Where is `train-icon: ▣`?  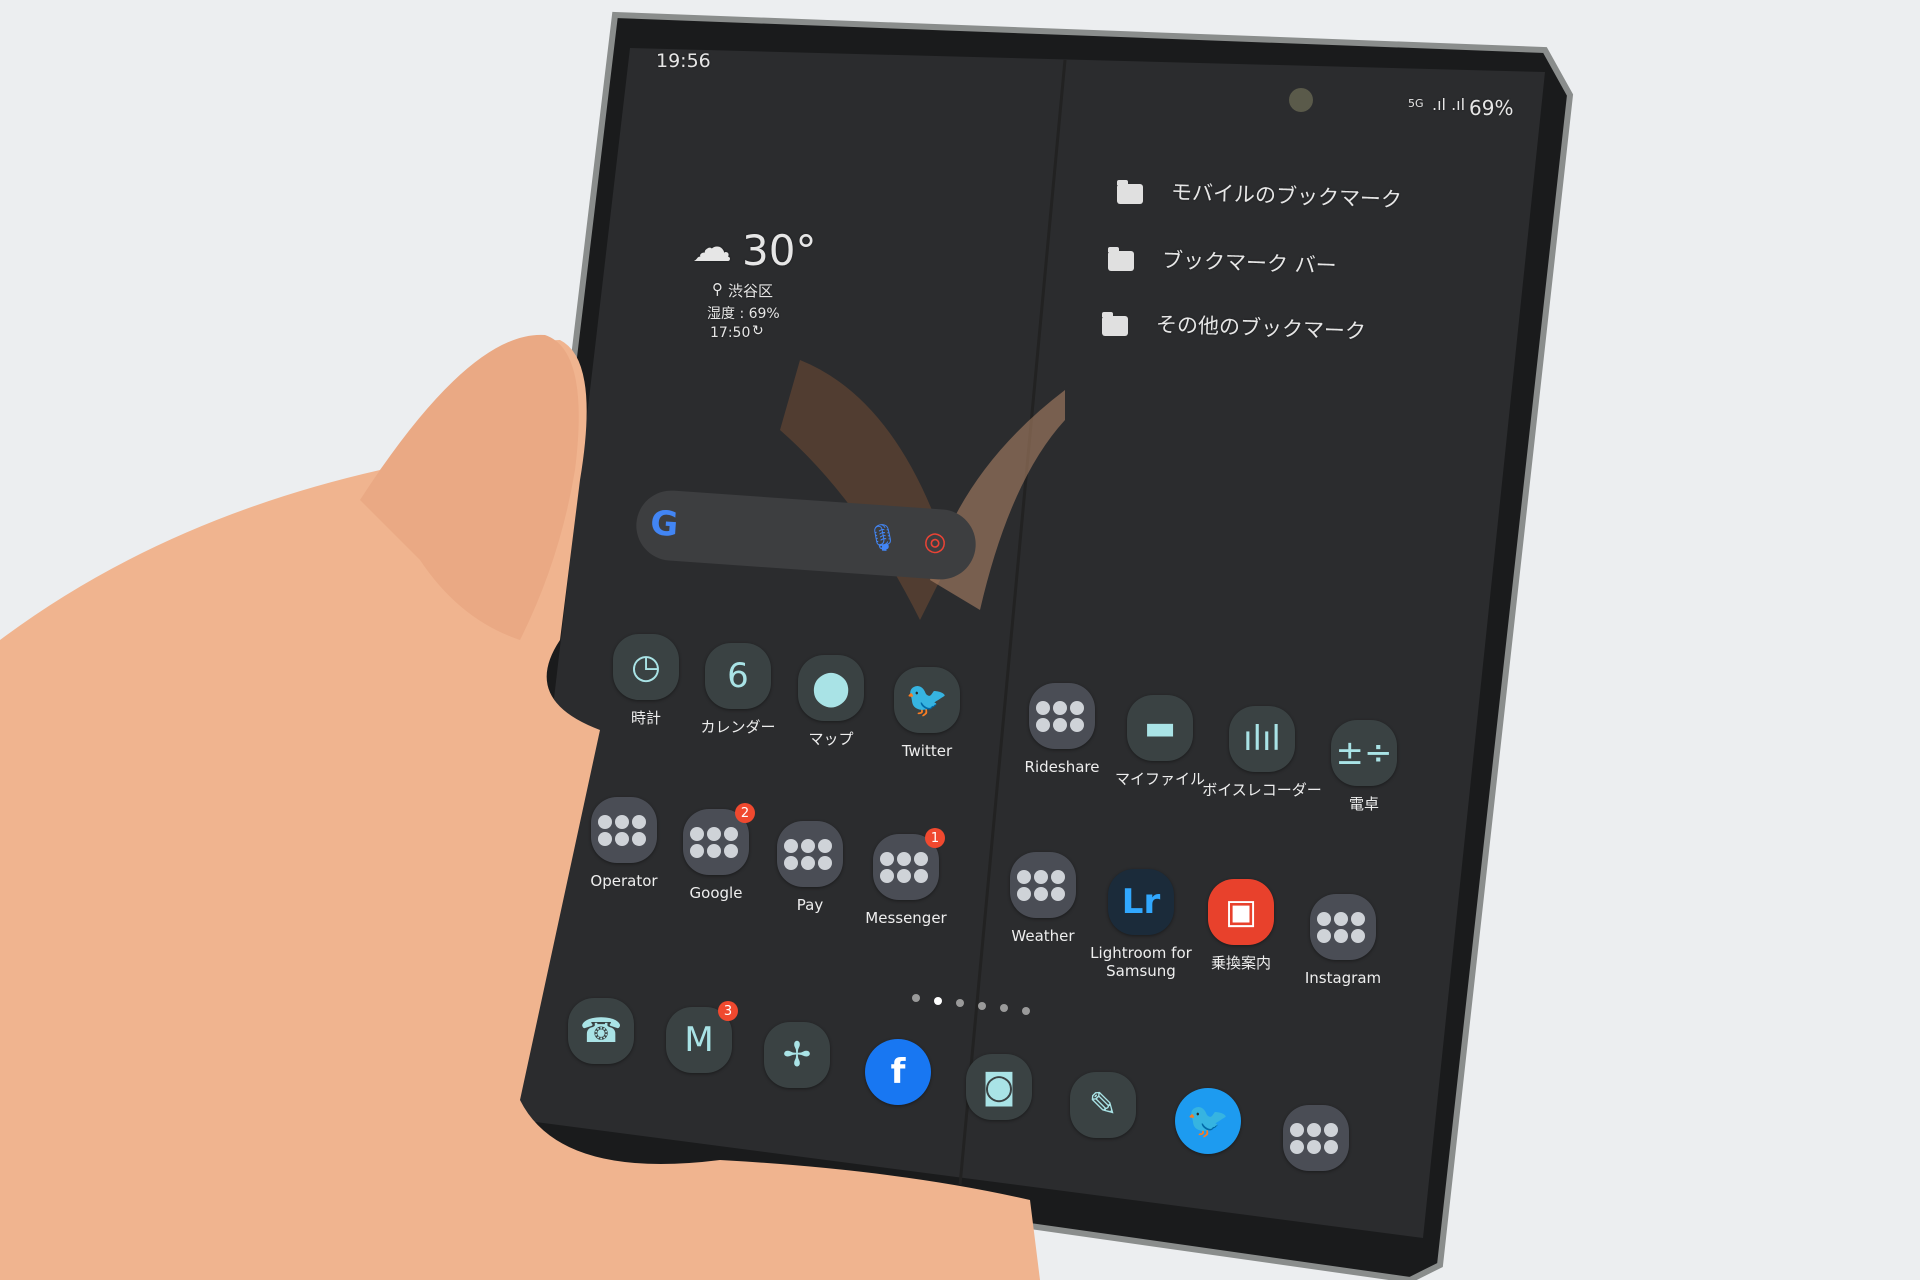 train-icon: ▣ is located at coordinates (1241, 912).